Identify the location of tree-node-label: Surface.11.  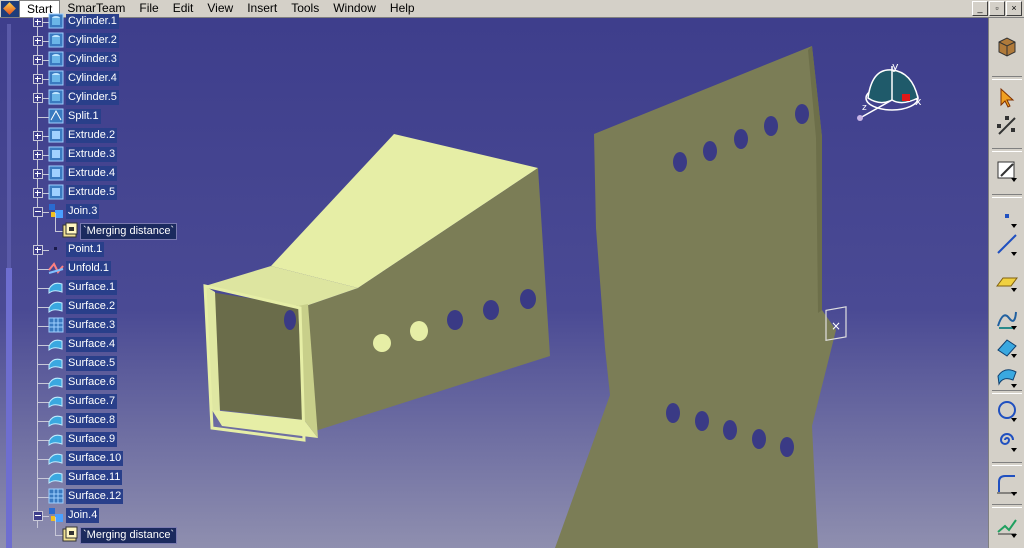
(94, 477).